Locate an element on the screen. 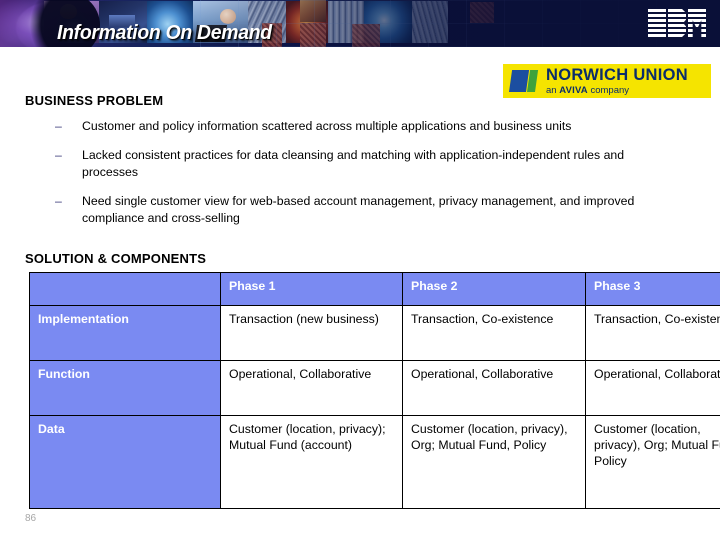 This screenshot has width=720, height=540. page-number: 86 is located at coordinates (31, 518).